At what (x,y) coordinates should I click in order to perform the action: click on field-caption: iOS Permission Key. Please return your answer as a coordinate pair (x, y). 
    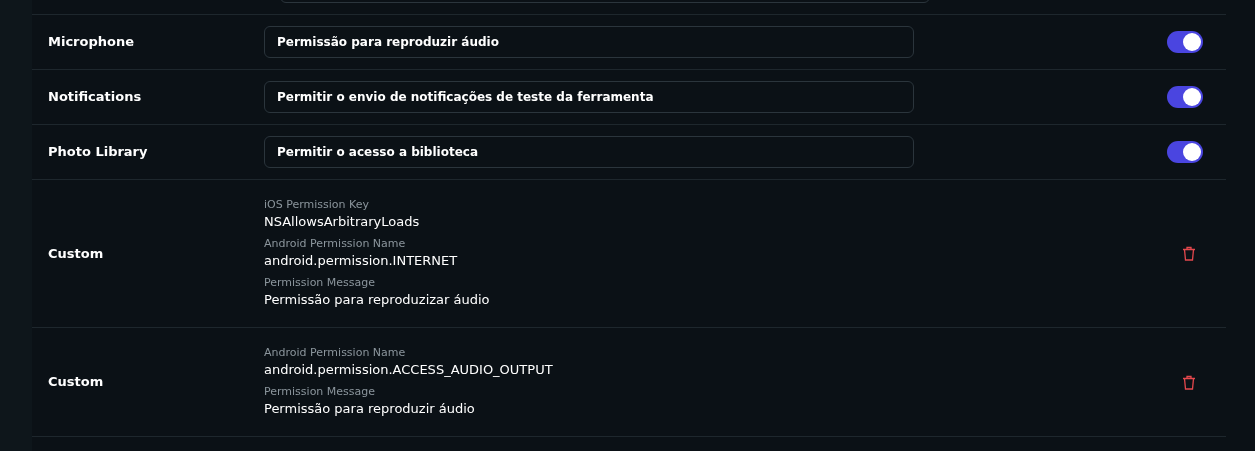
    Looking at the image, I should click on (317, 205).